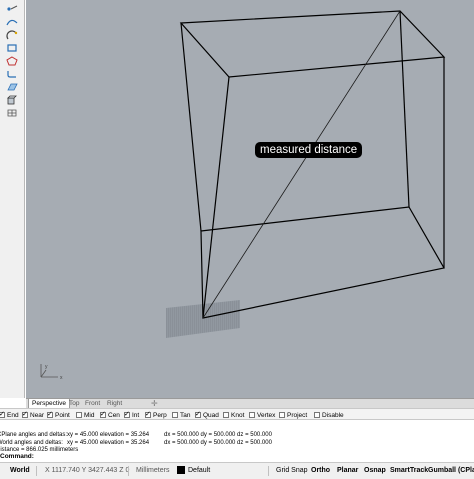 The height and width of the screenshot is (479, 474). What do you see at coordinates (114, 415) in the screenshot?
I see `osnap-cen-label: Cen` at bounding box center [114, 415].